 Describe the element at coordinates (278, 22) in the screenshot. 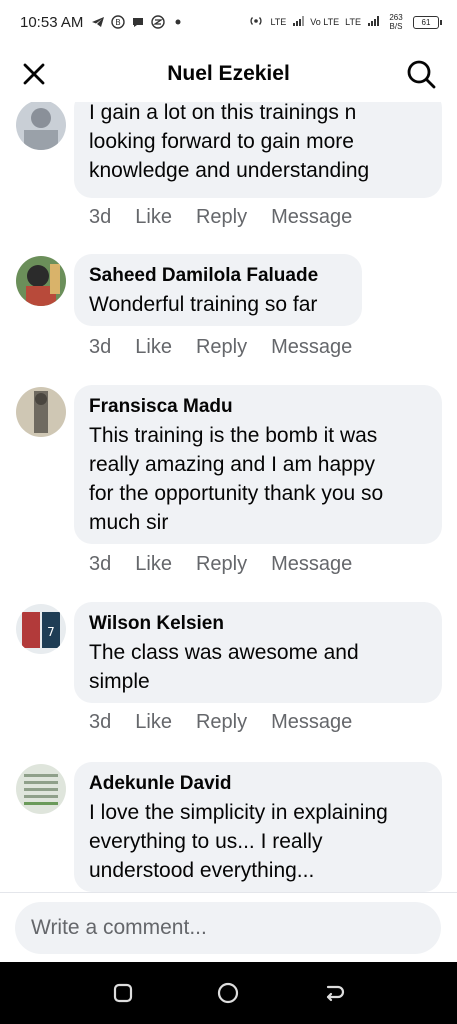

I see `network-label-1: LTE` at that location.